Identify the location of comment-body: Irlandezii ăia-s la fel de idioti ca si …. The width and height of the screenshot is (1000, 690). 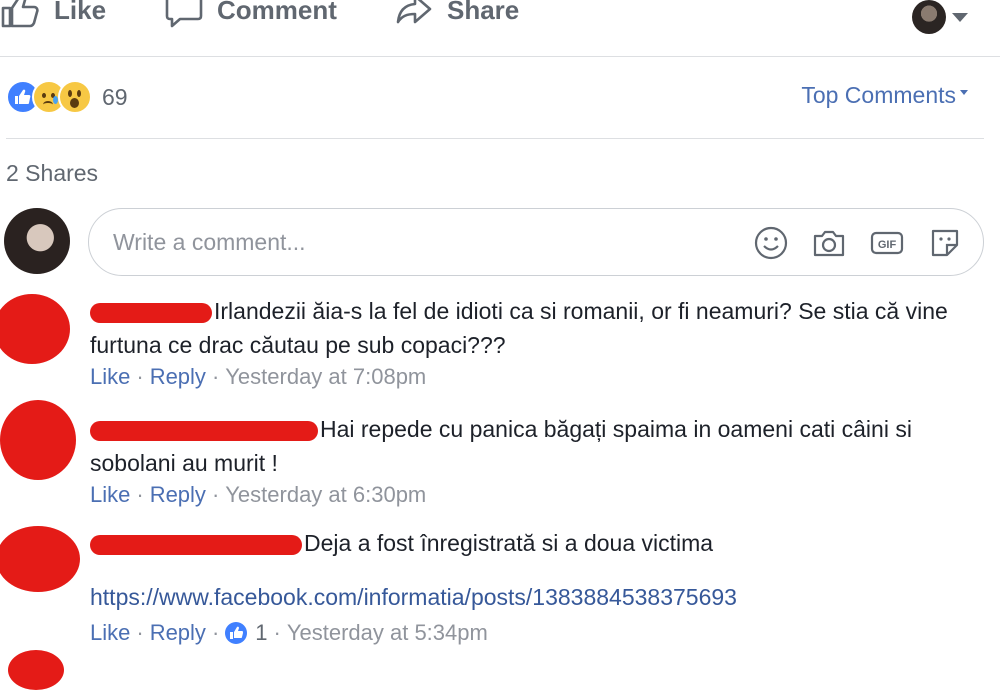
(530, 328).